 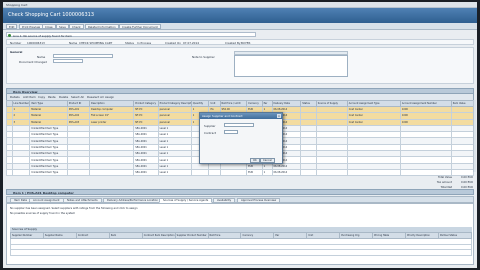 I want to click on created-on-value: 07.07.2014, so click(x=191, y=43).